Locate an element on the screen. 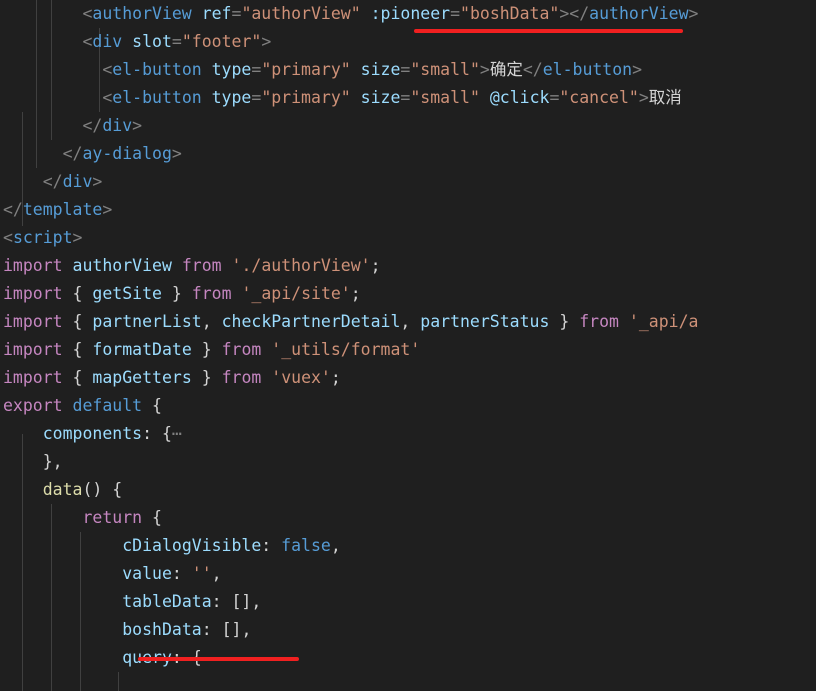  code-line: export default { is located at coordinates (408, 406).